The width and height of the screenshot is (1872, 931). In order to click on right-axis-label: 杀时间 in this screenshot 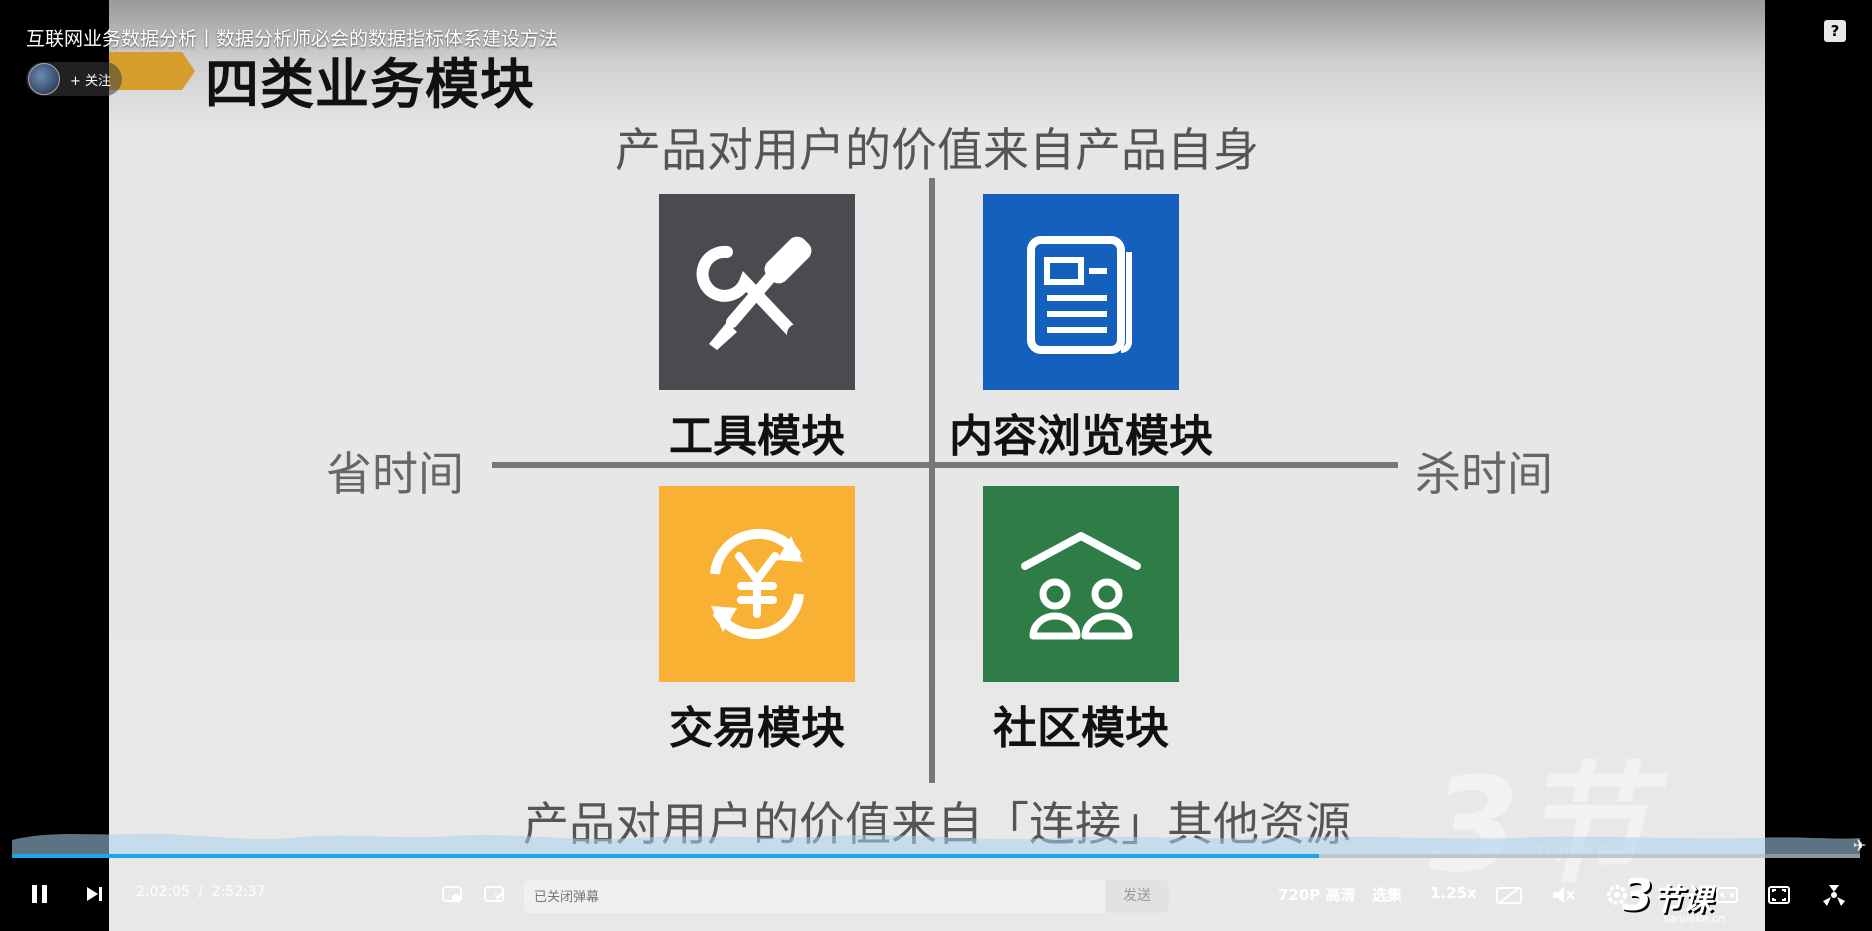, I will do `click(1484, 474)`.